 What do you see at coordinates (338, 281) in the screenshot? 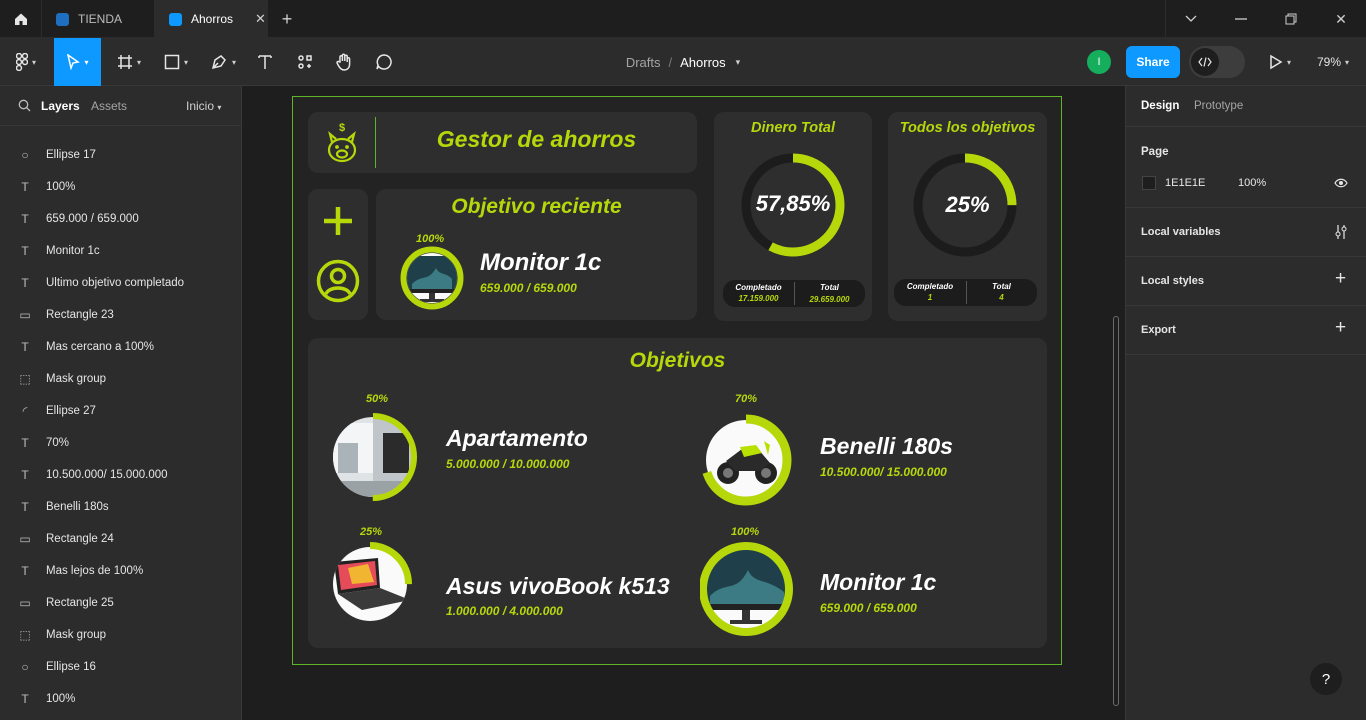
I see `profile-button` at bounding box center [338, 281].